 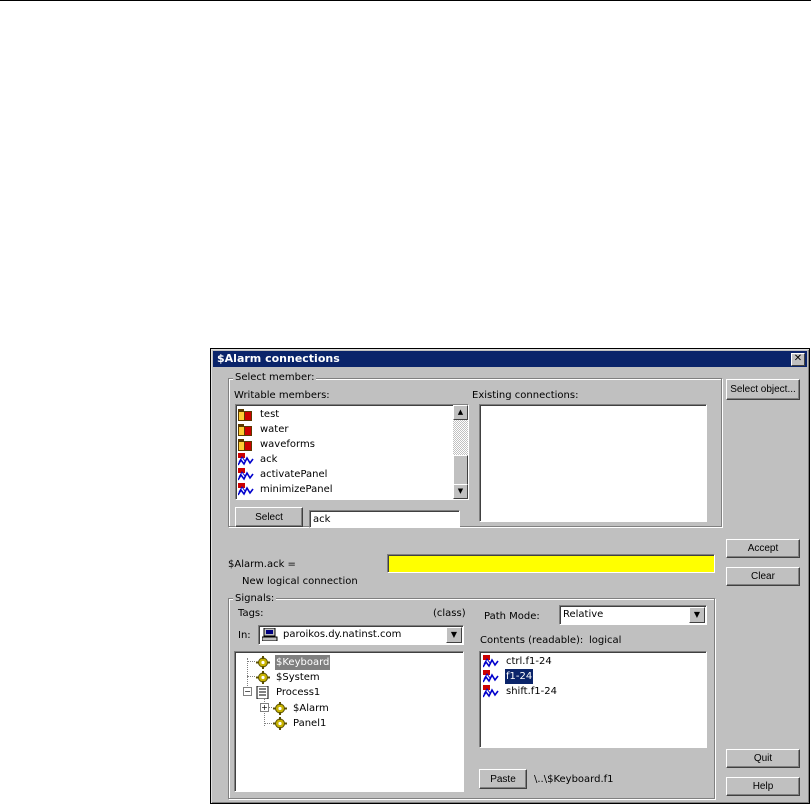 I want to click on arrow-up-icon: ▲, so click(x=460, y=412).